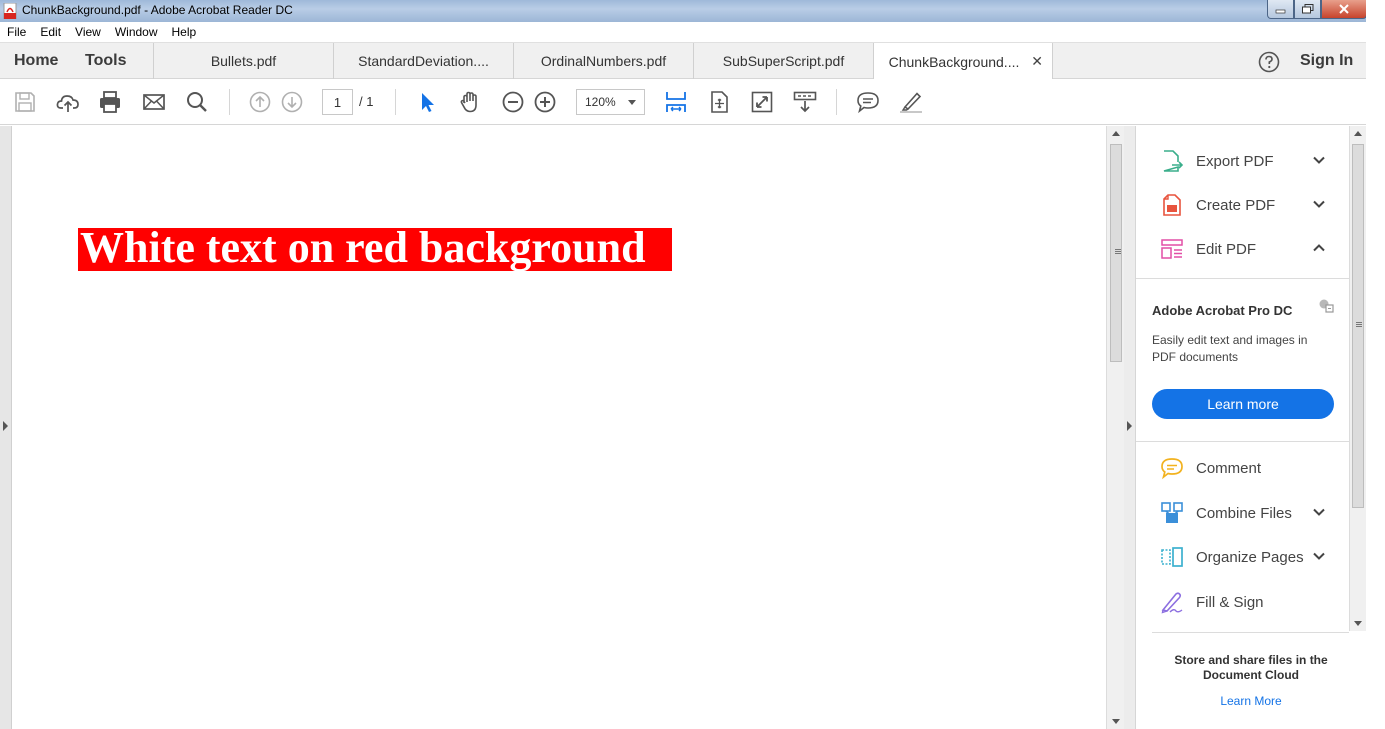  Describe the element at coordinates (110, 102) in the screenshot. I see `print-icon` at that location.